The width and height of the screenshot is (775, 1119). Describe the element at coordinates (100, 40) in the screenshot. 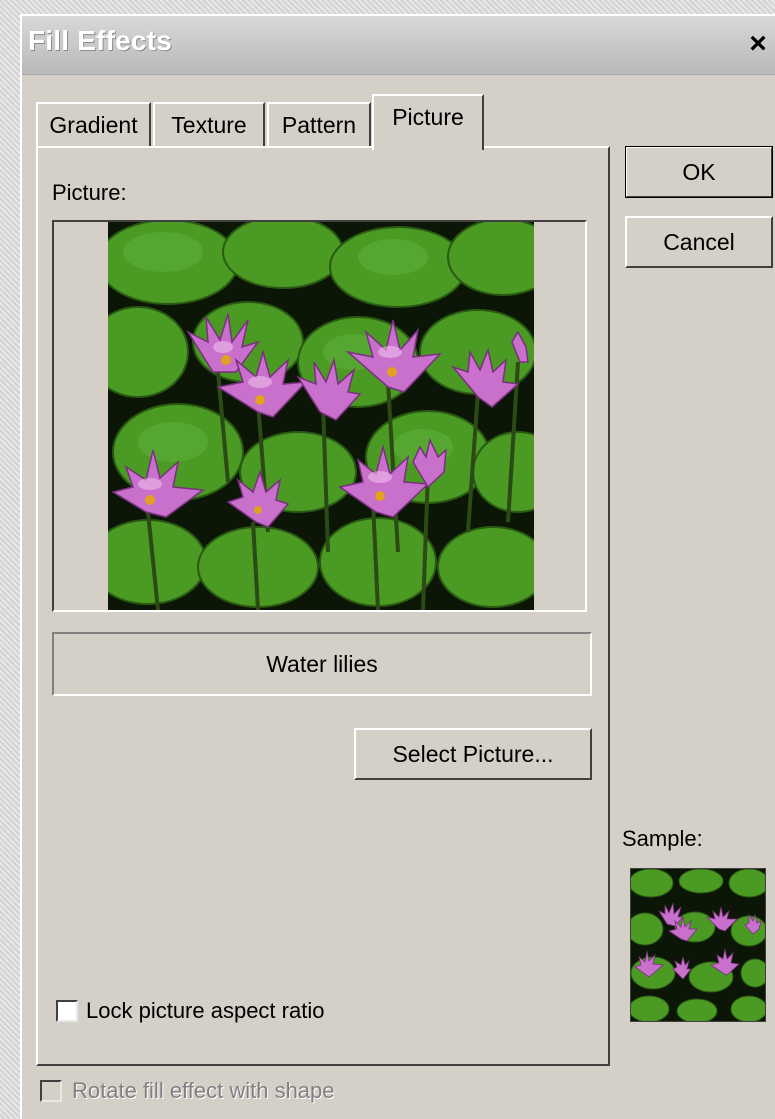

I see `dialog-title: Fill Effects` at that location.